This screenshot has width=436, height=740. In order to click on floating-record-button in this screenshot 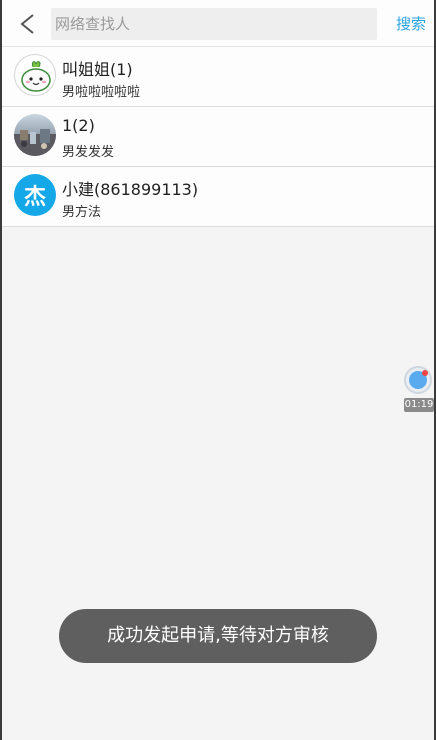, I will do `click(418, 380)`.